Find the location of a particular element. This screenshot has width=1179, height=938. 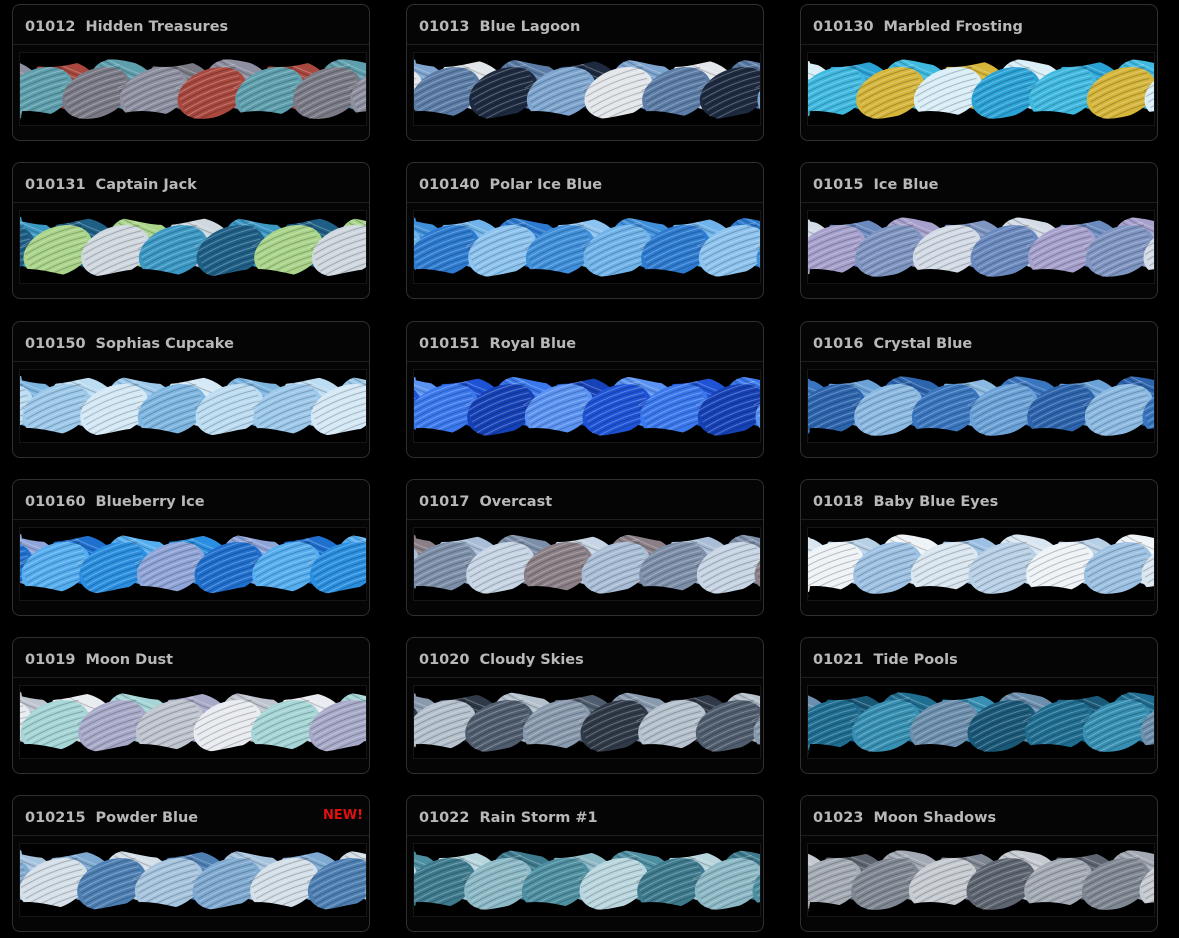

thread-card: 01018 Baby Blue Eyes is located at coordinates (979, 547).